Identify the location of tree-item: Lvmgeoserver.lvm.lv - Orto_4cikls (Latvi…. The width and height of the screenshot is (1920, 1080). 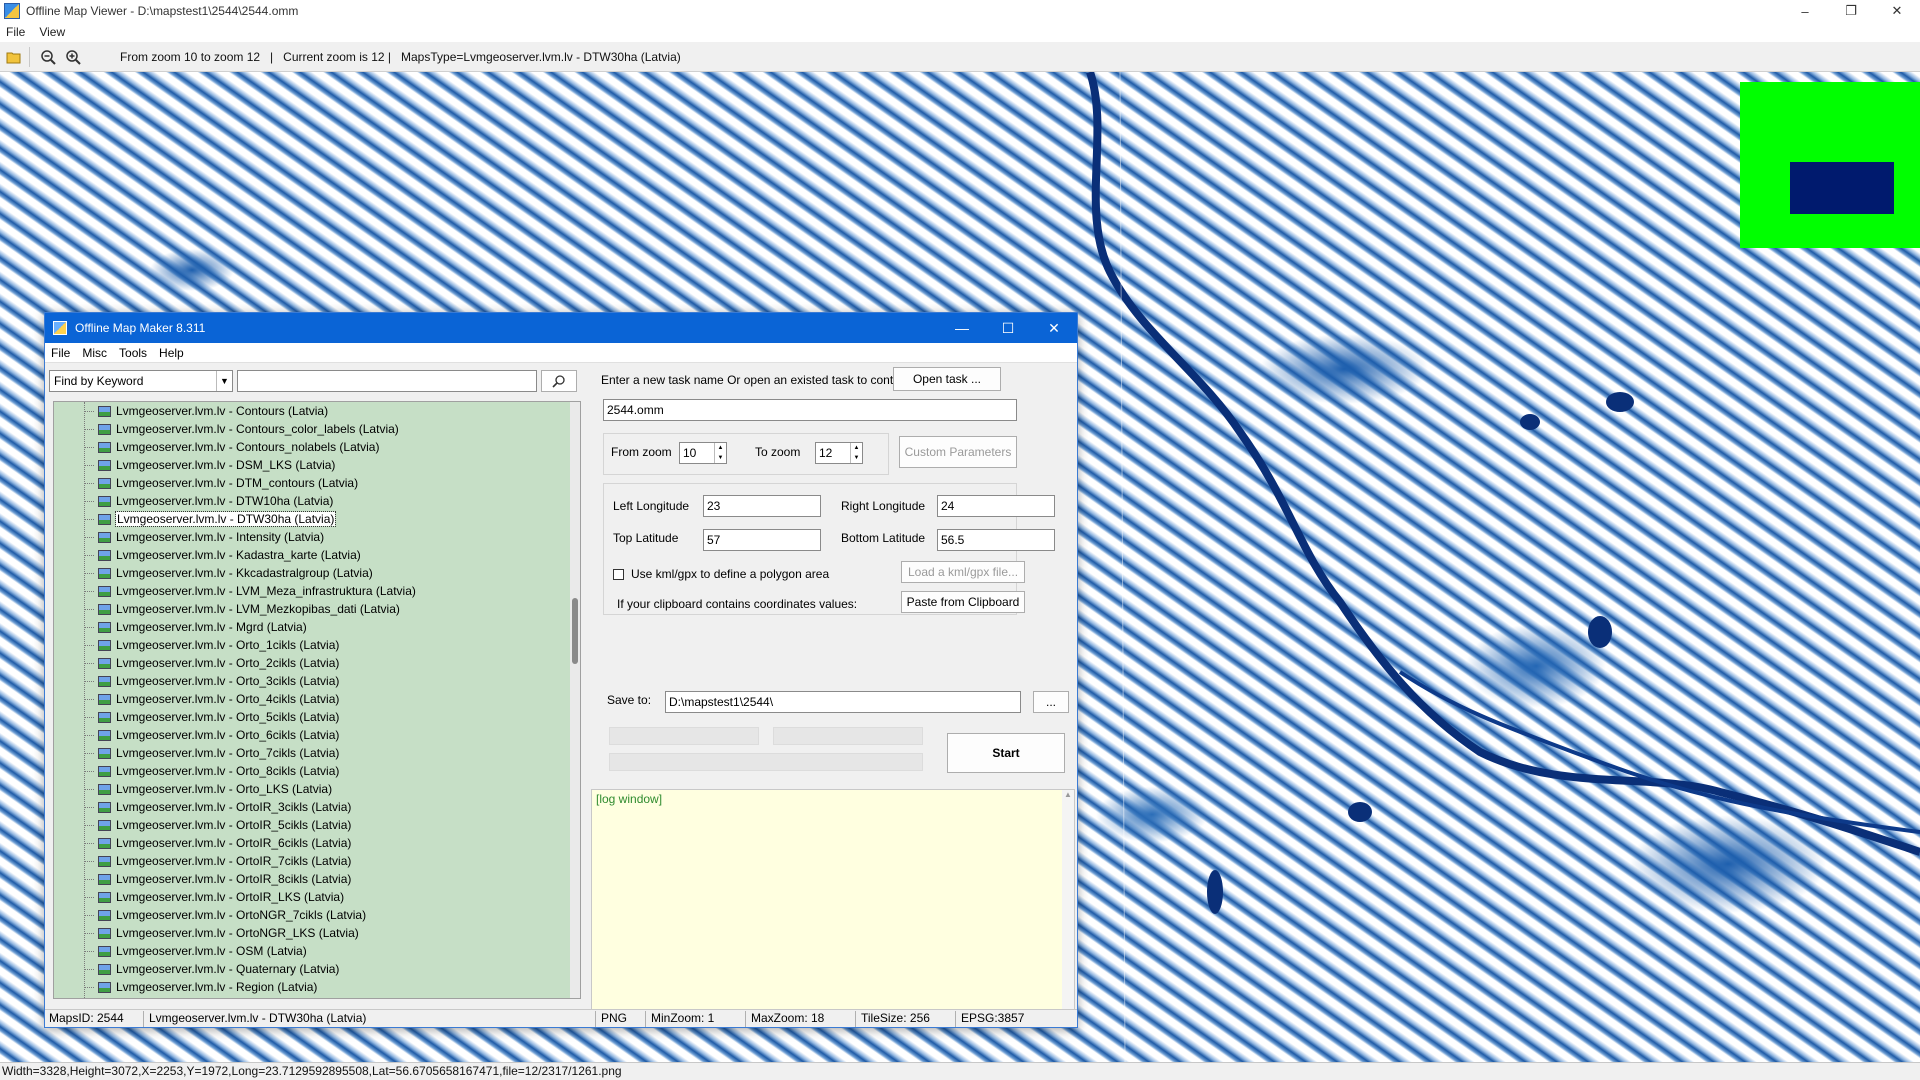
(317, 699).